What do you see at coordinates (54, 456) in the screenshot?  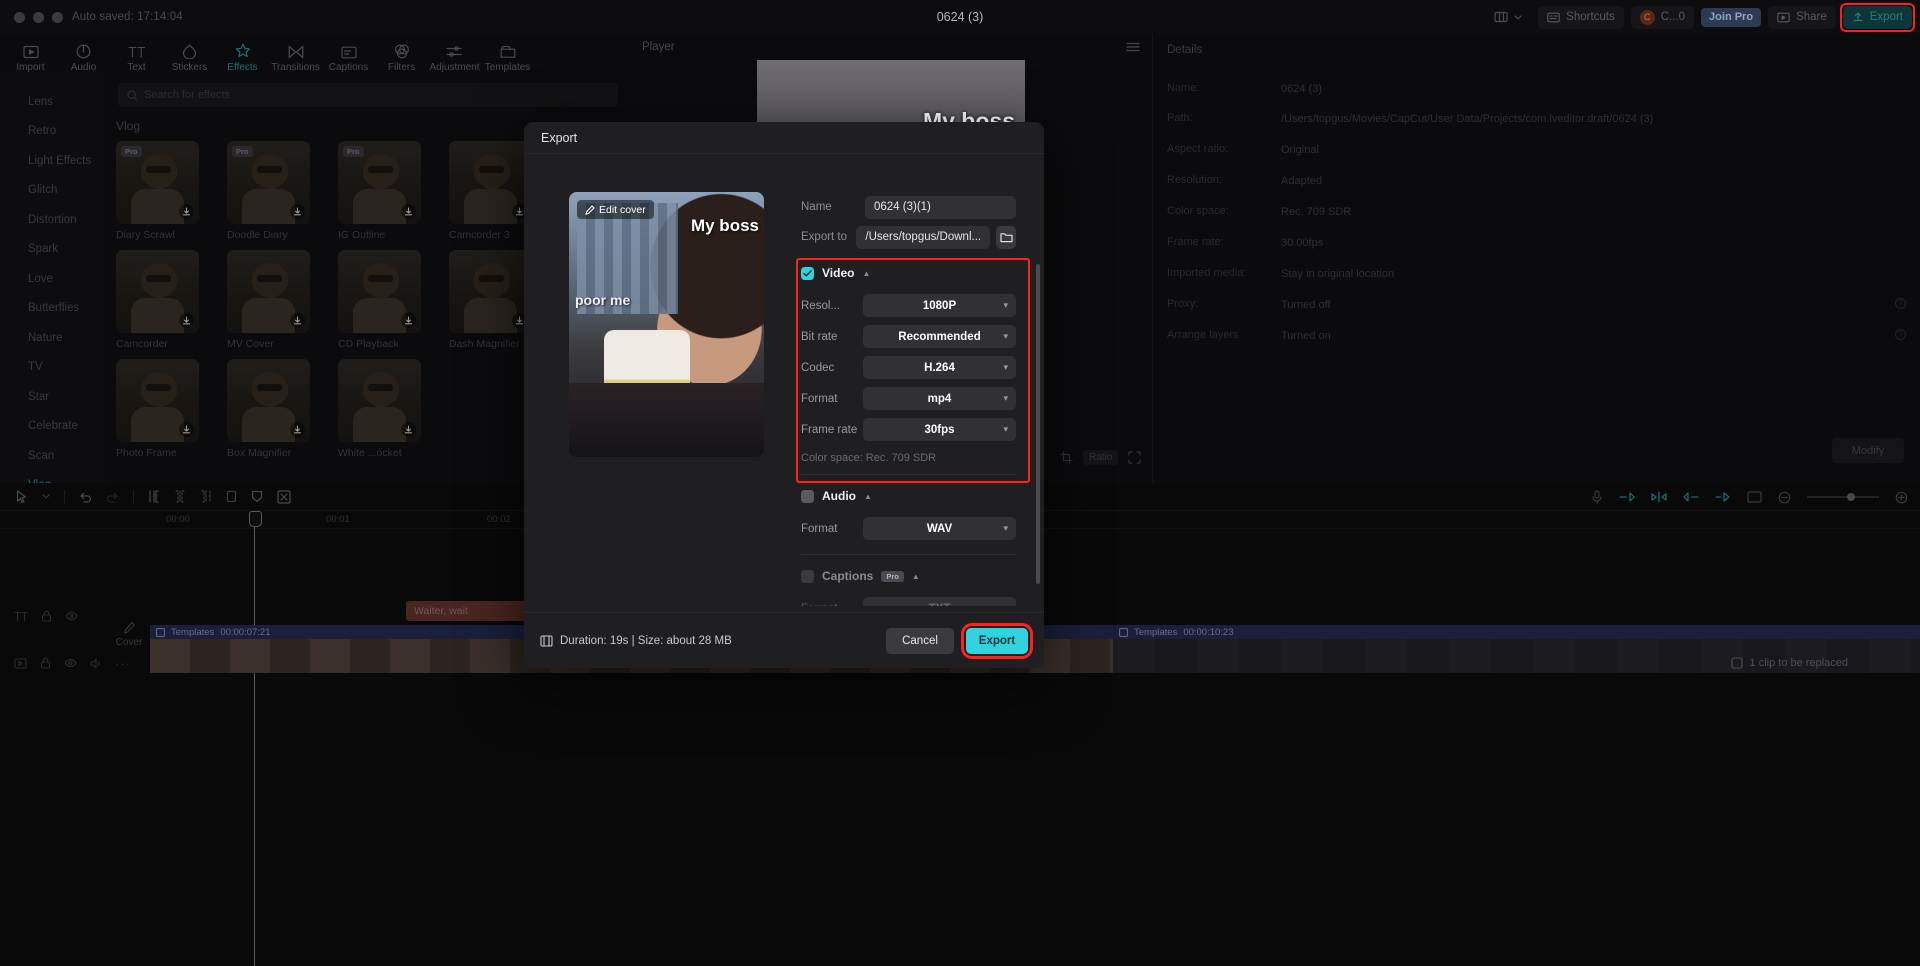 I see `category-scan: Scan` at bounding box center [54, 456].